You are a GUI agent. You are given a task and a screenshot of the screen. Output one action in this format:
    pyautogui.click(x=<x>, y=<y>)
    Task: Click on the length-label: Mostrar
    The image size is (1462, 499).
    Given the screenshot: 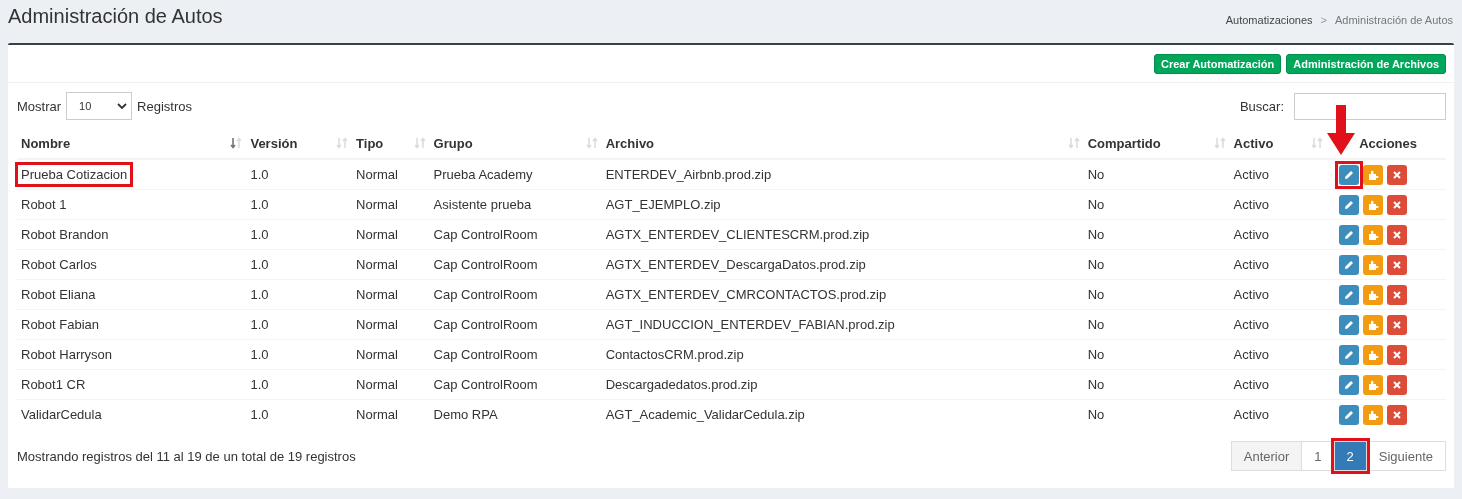 What is the action you would take?
    pyautogui.click(x=39, y=106)
    